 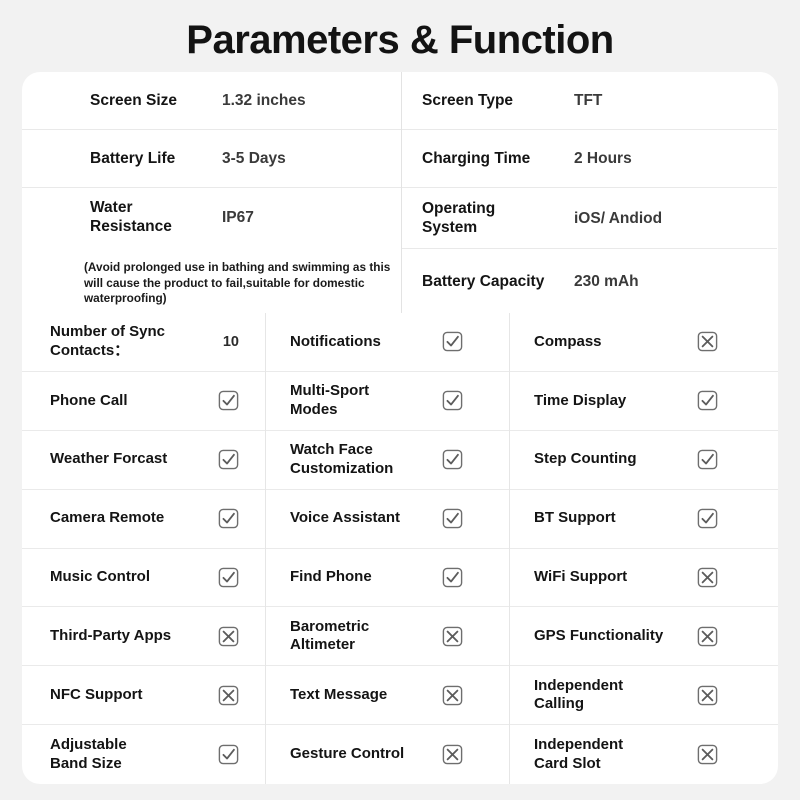 I want to click on spec-label-line2: Resistance, so click(x=131, y=226).